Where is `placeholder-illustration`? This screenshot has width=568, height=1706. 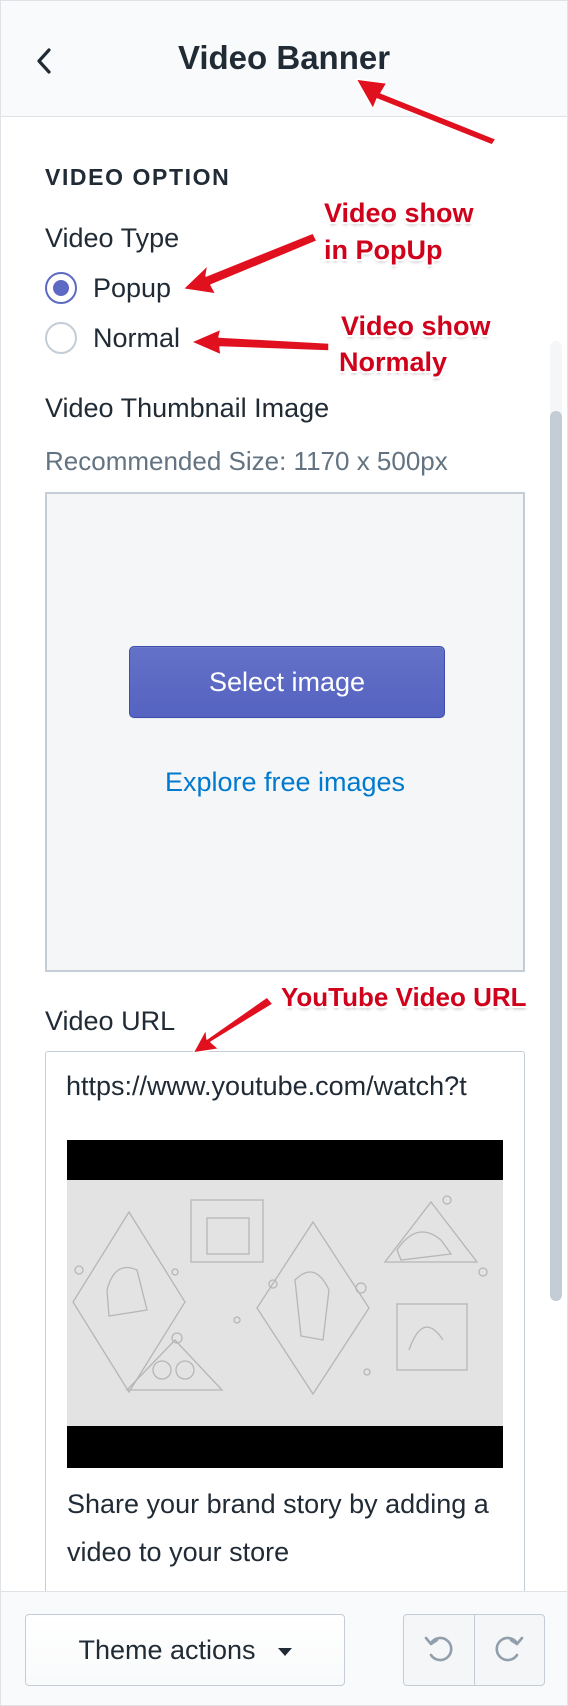 placeholder-illustration is located at coordinates (285, 1303).